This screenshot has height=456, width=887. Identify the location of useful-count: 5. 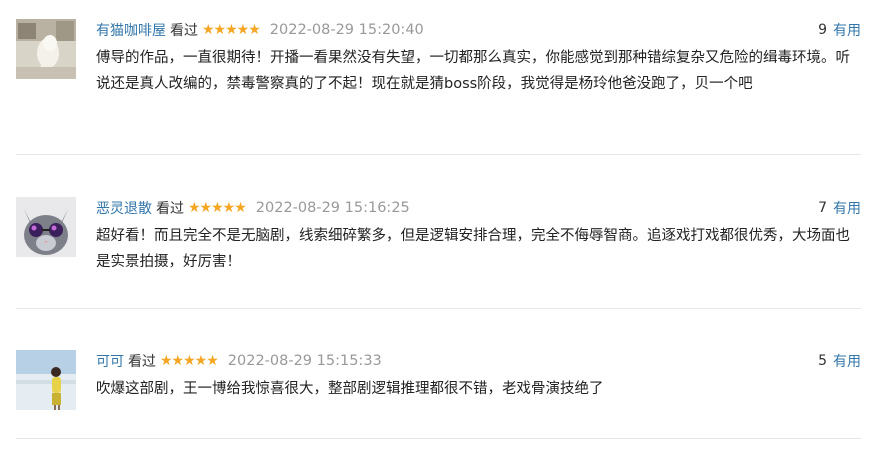
(822, 361).